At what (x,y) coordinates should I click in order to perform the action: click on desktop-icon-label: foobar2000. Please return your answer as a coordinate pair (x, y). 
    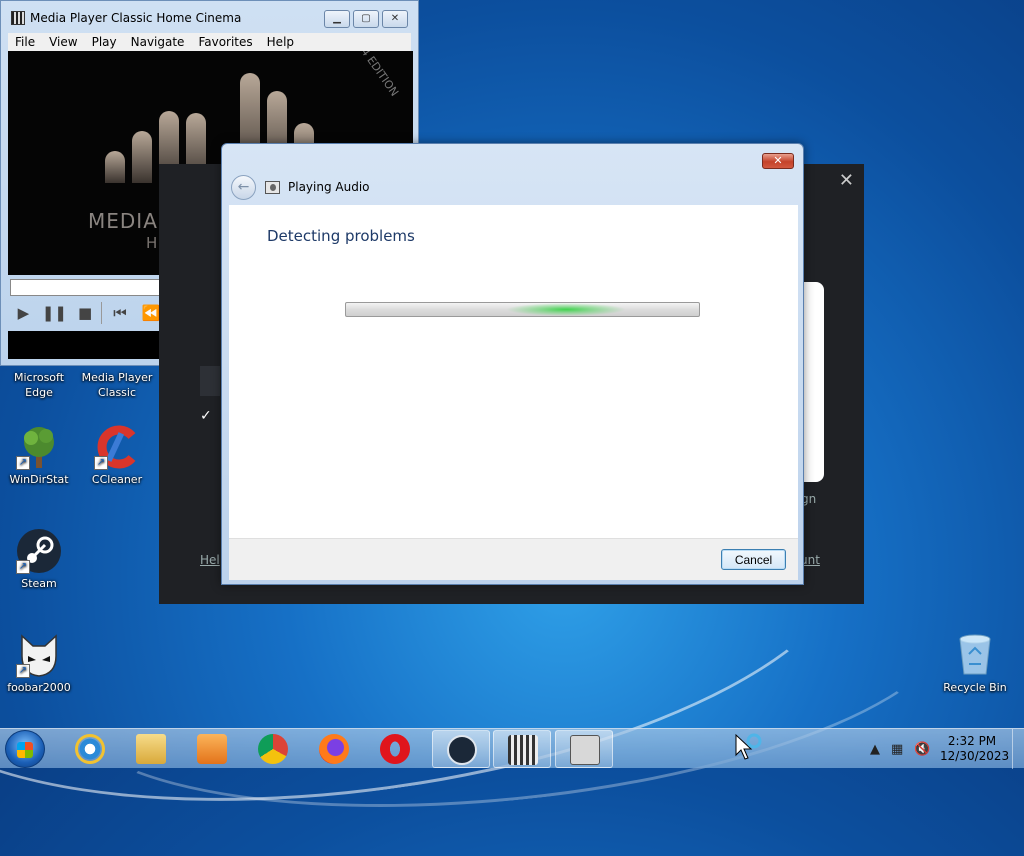
    Looking at the image, I should click on (39, 687).